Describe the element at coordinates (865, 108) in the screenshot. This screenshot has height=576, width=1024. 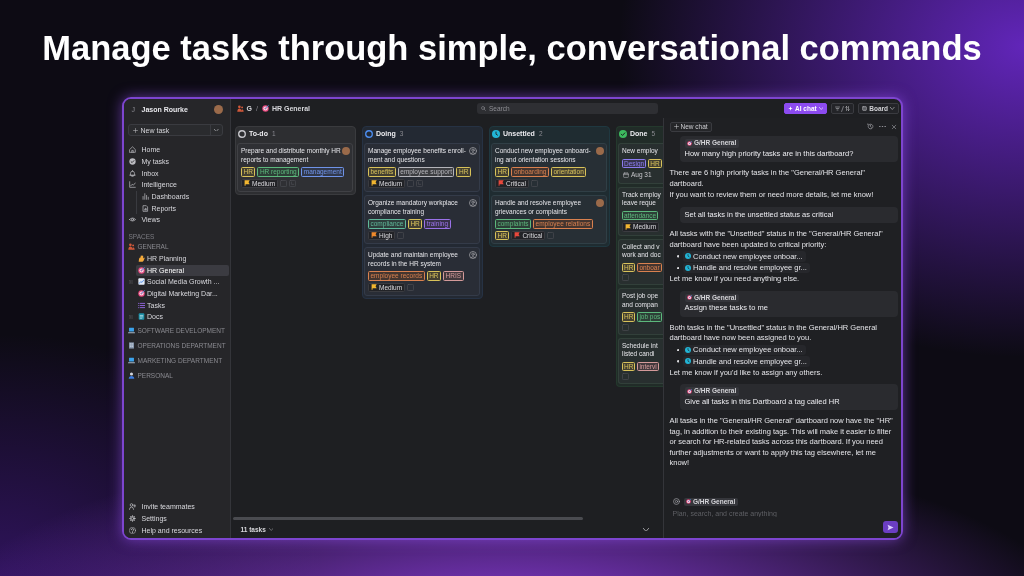
I see `board-icon` at that location.